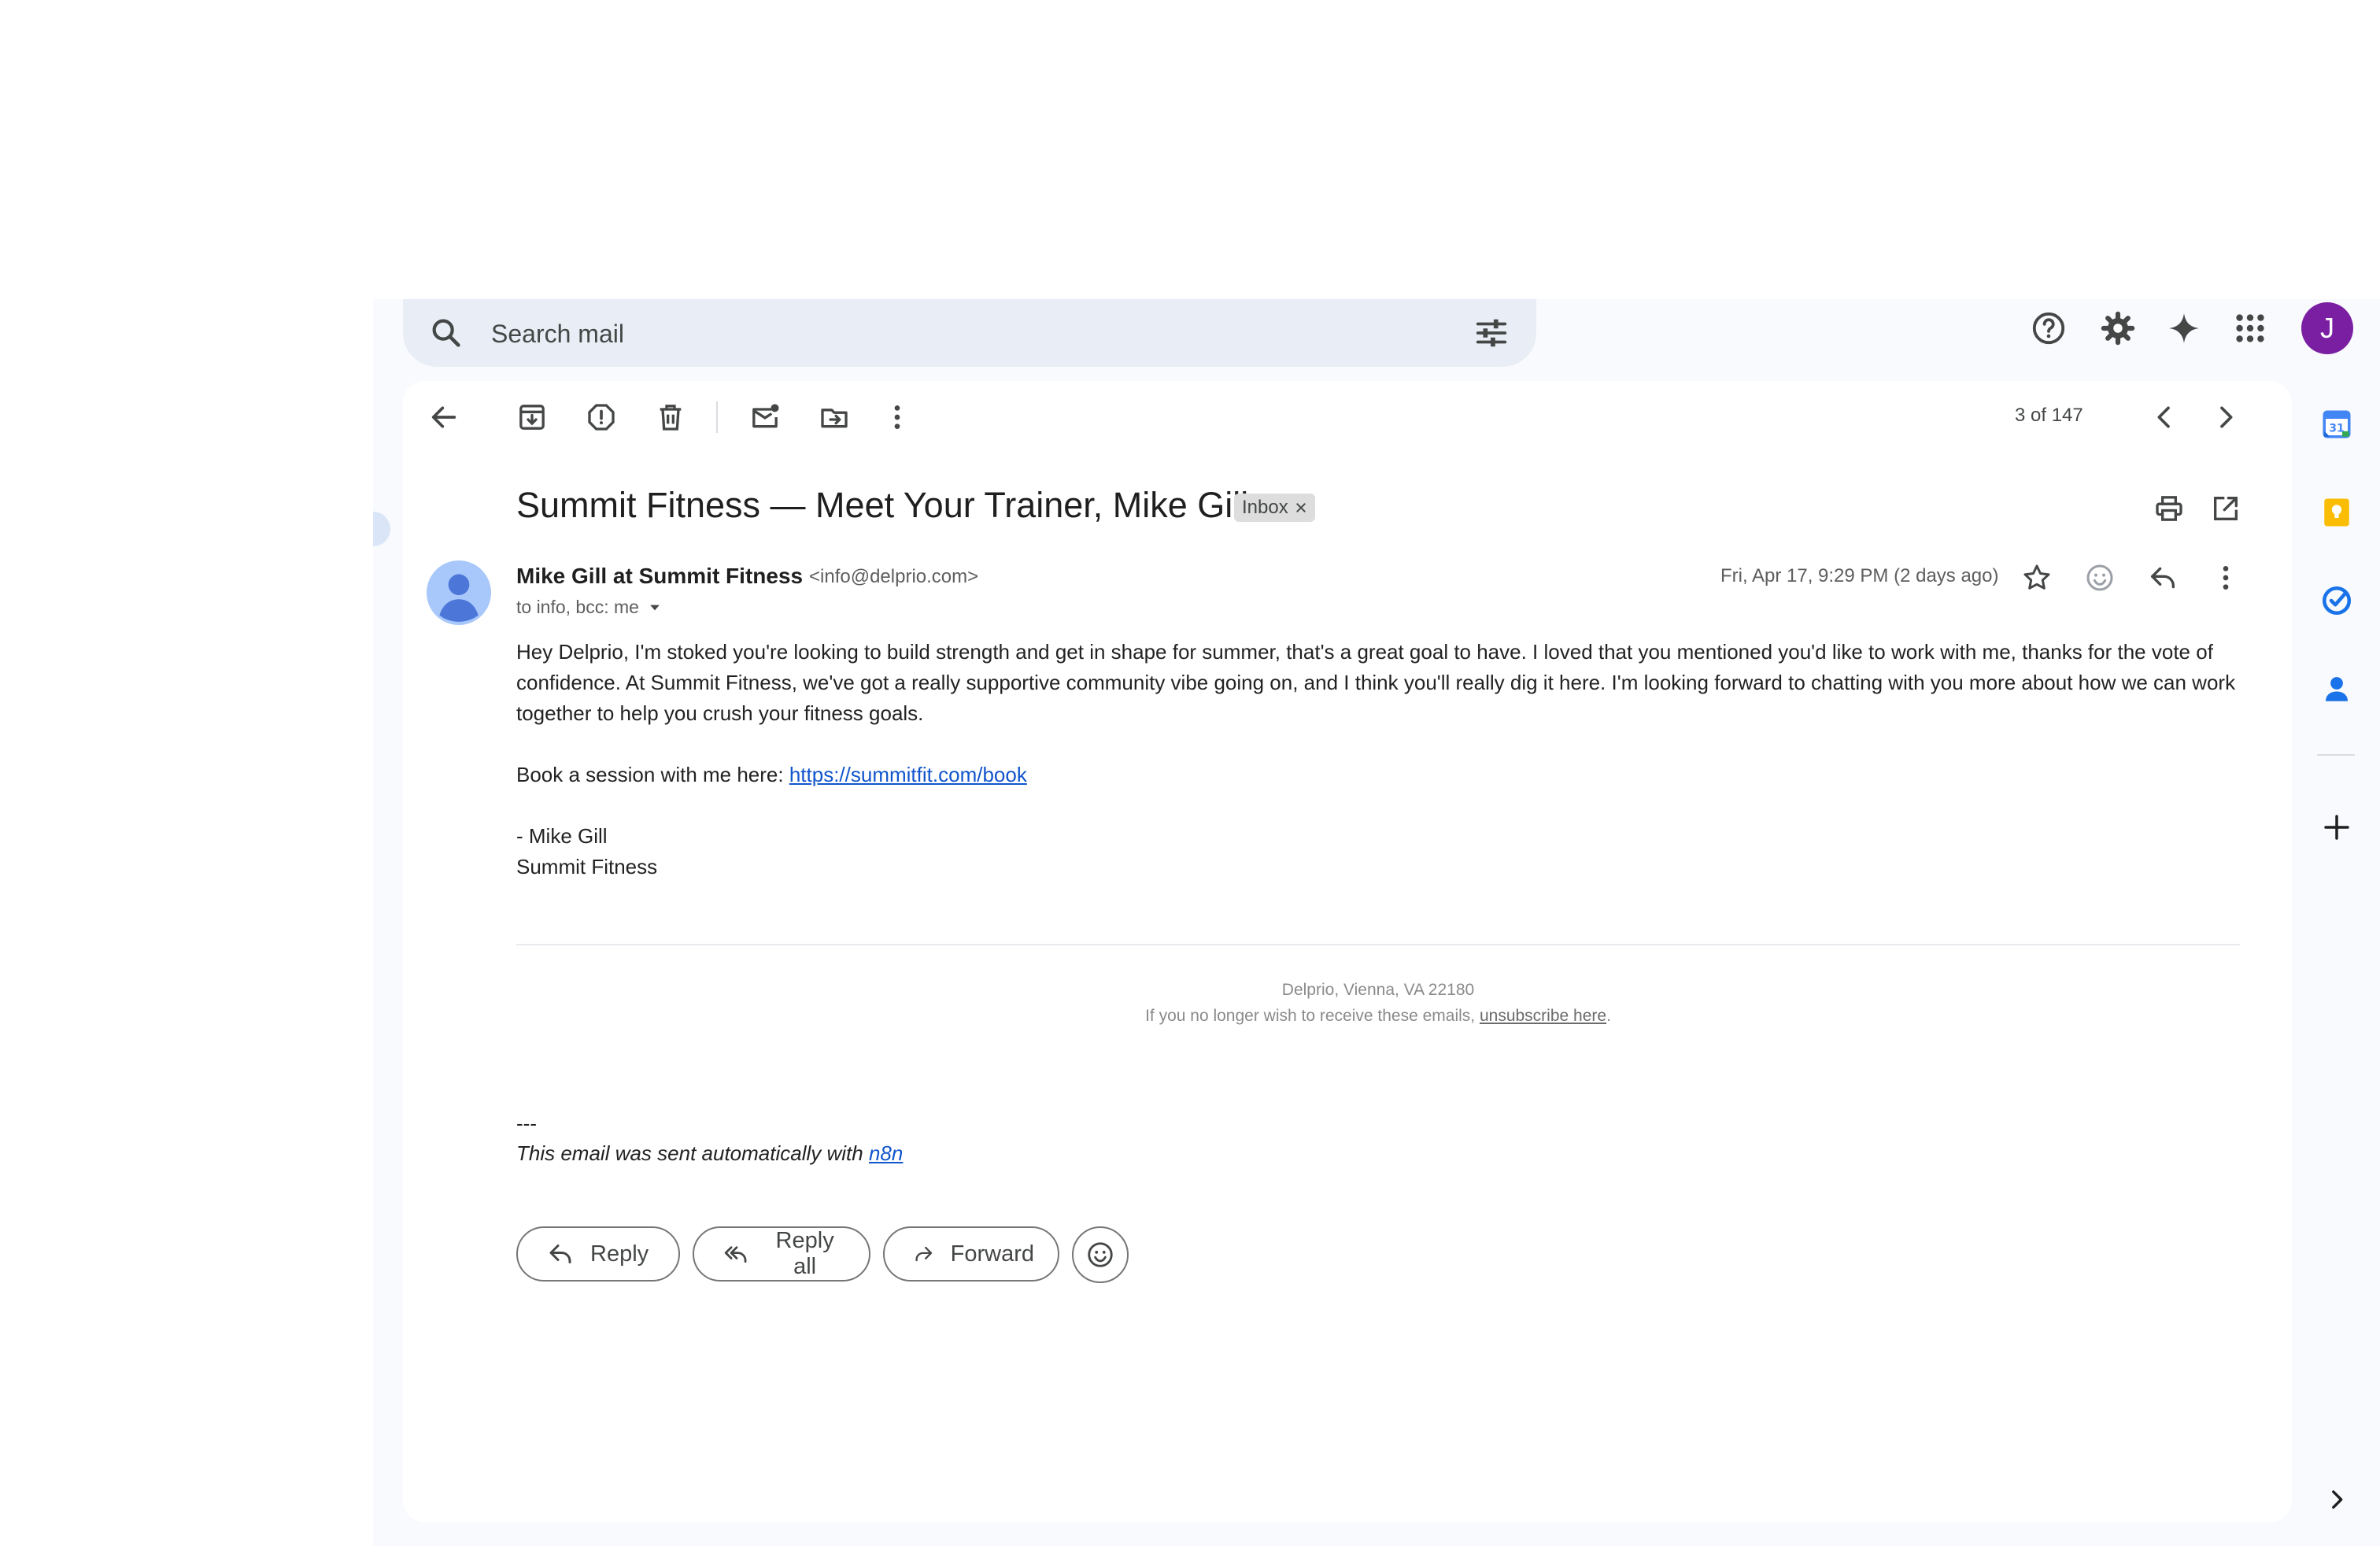 This screenshot has width=2380, height=1546. I want to click on signature-org: Summit Fitness, so click(587, 866).